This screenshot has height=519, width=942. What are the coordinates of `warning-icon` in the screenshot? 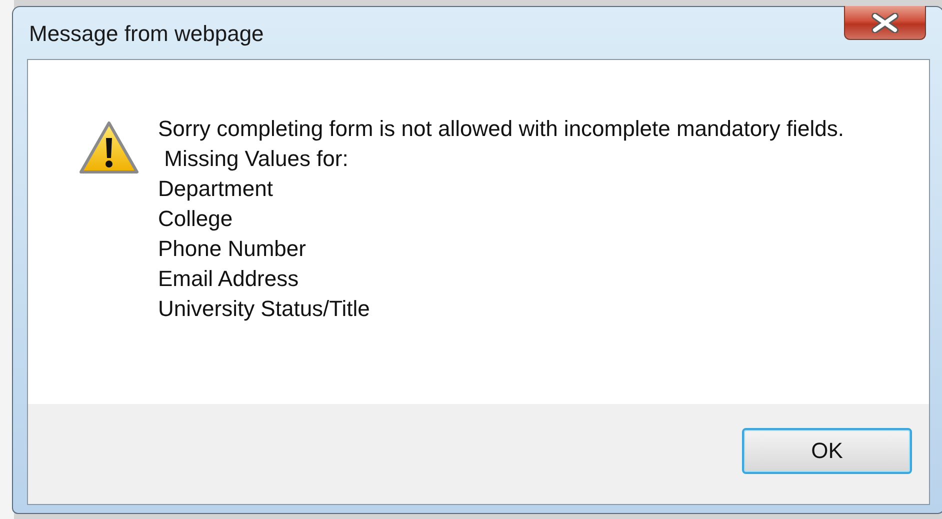 It's located at (109, 148).